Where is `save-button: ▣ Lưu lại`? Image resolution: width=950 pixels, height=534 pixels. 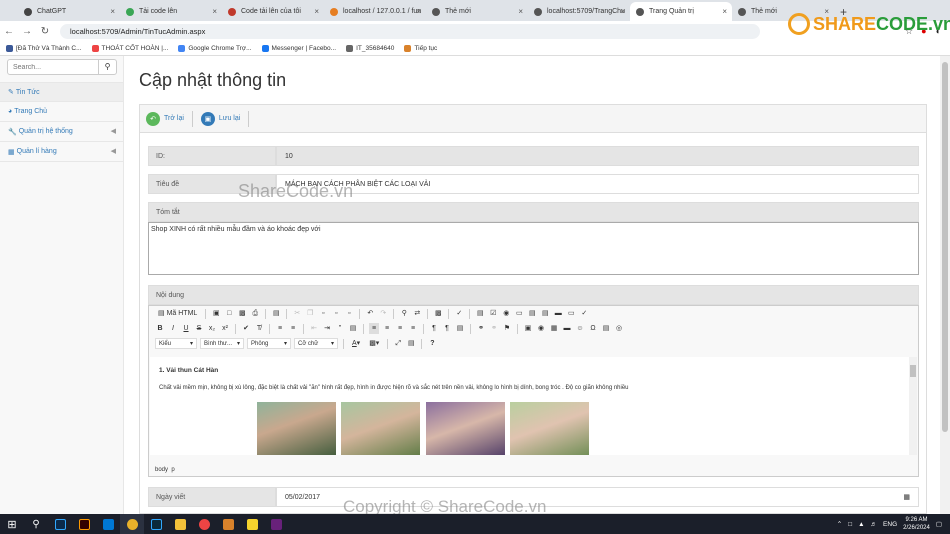 save-button: ▣ Lưu lại is located at coordinates (225, 118).